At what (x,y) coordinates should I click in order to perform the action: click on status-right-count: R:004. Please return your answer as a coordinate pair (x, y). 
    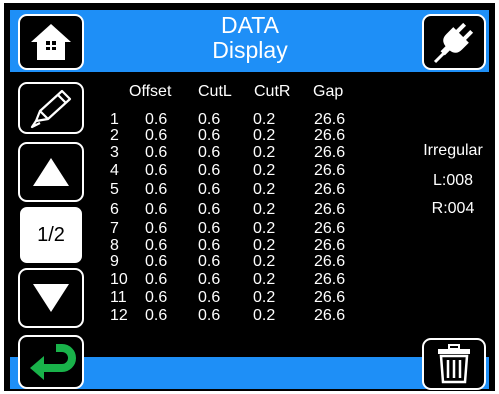
    Looking at the image, I should click on (453, 208).